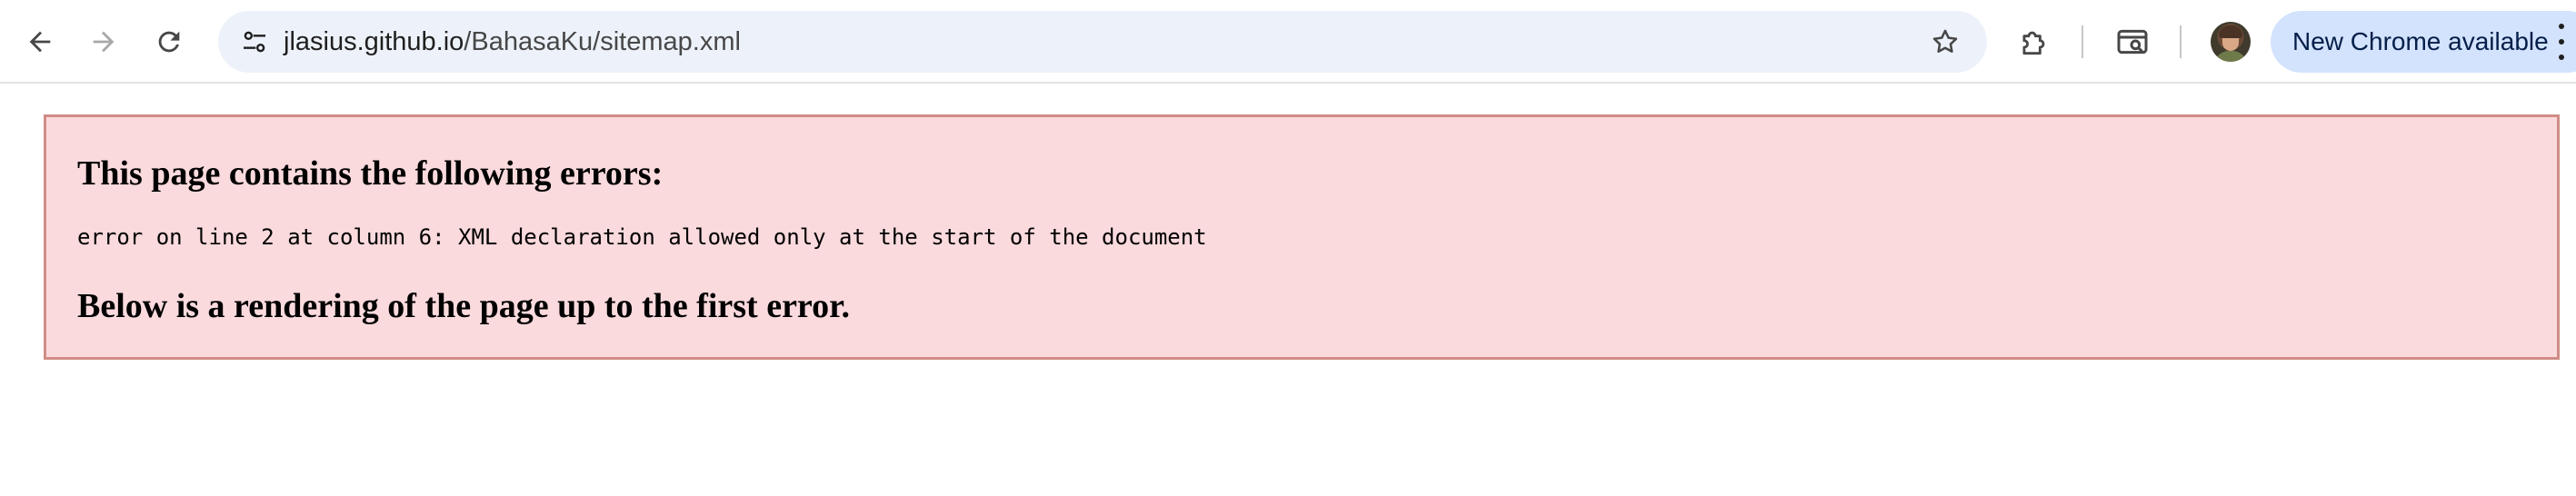  I want to click on star-icon, so click(1945, 41).